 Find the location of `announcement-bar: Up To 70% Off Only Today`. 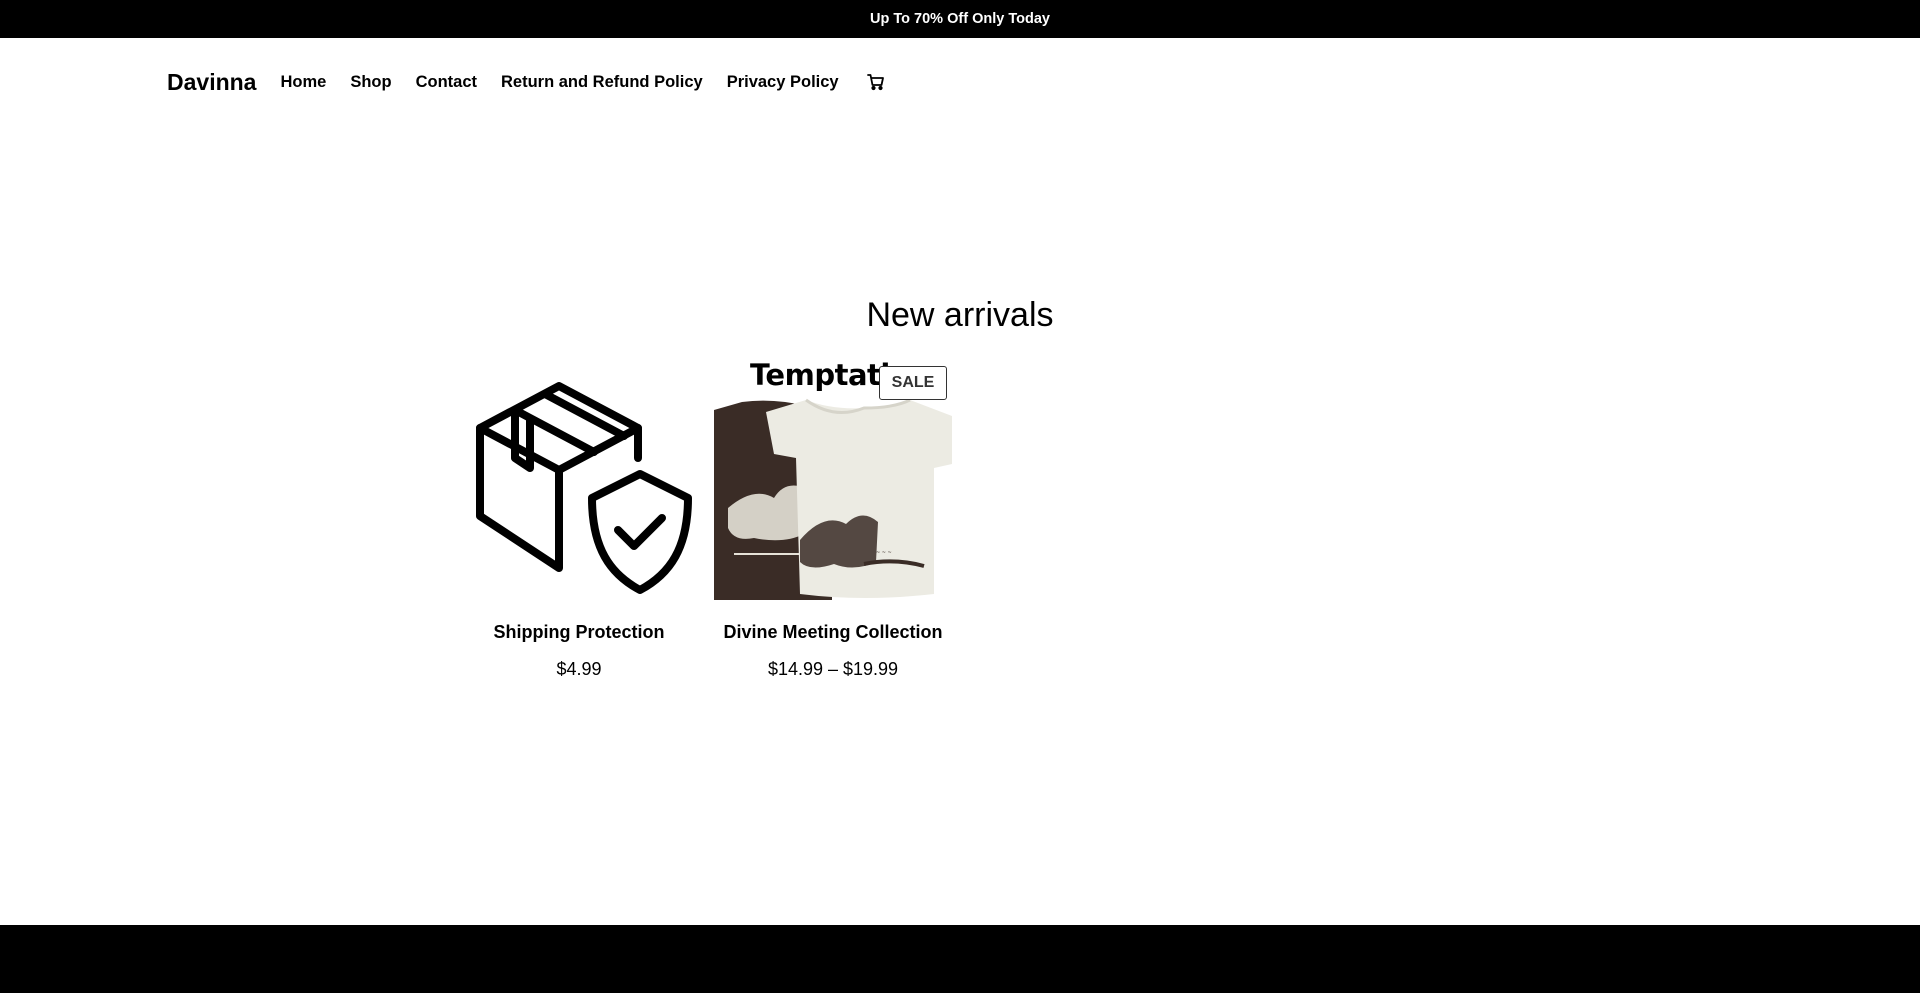

announcement-bar: Up To 70% Off Only Today is located at coordinates (960, 19).